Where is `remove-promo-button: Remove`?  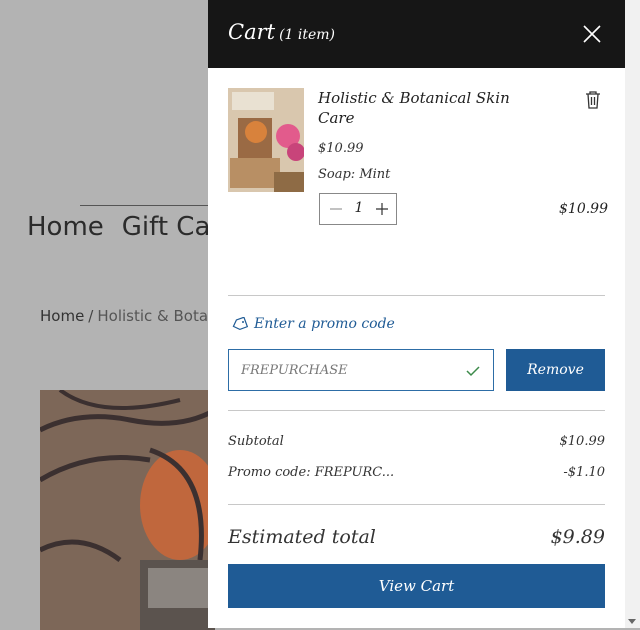
remove-promo-button: Remove is located at coordinates (555, 370).